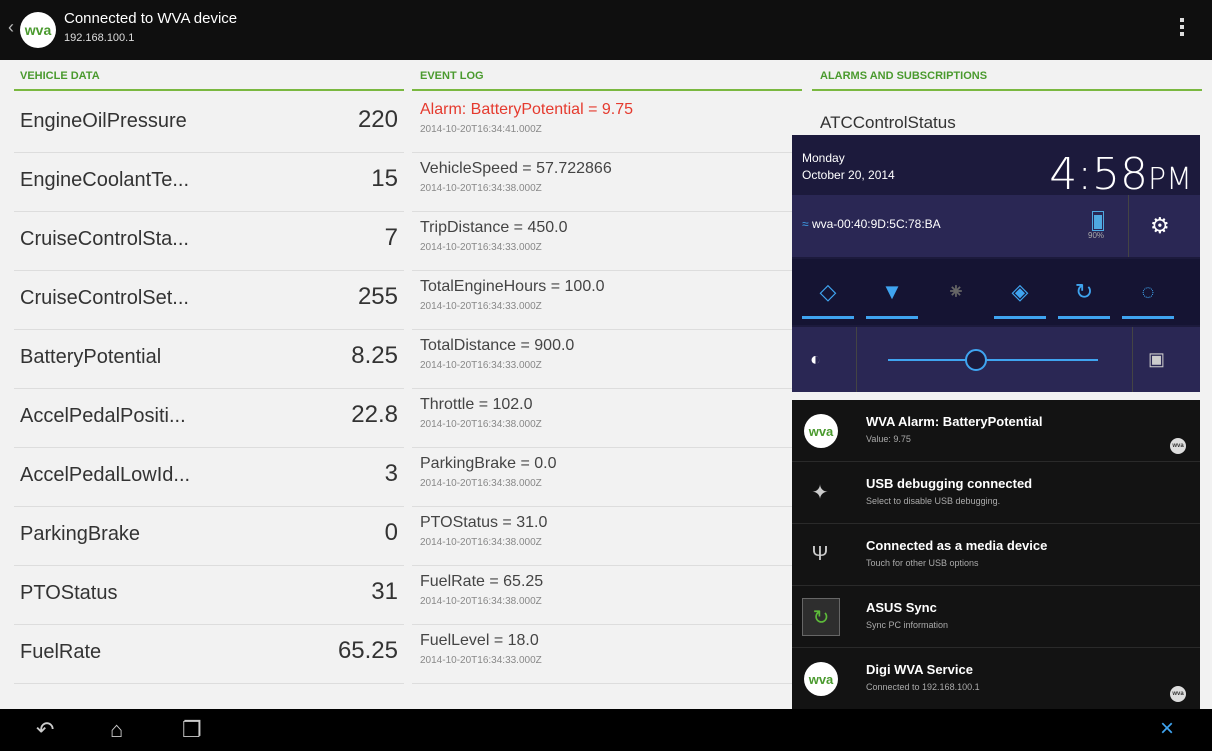 The image size is (1212, 751). I want to click on location-icon: ◌, so click(1148, 291).